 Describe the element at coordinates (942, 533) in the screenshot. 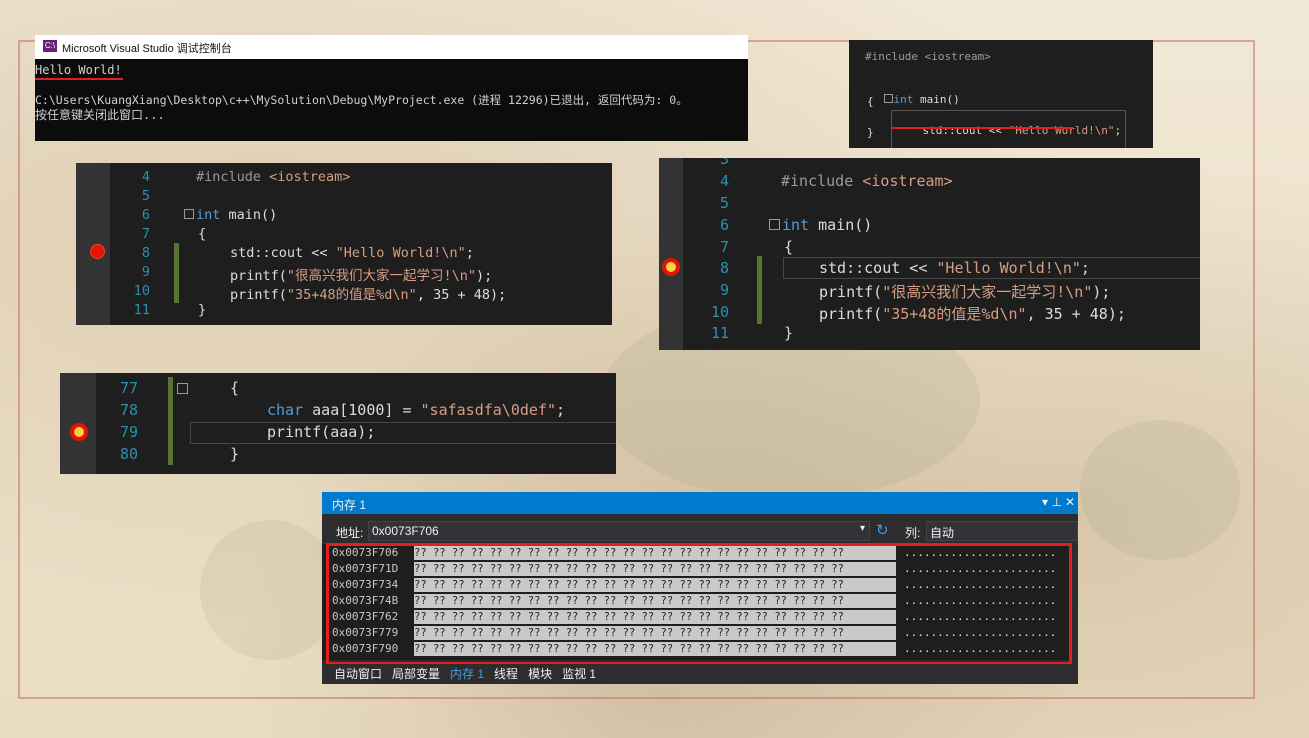

I see `column-value: 自动` at that location.